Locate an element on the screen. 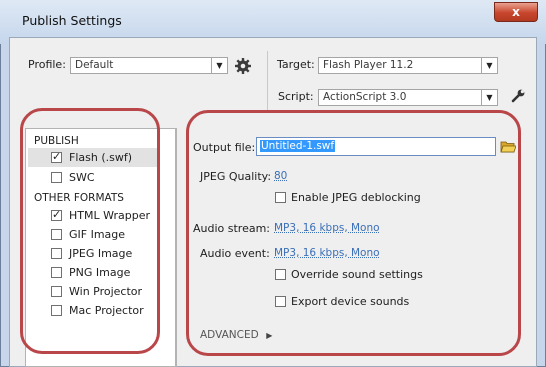  window-title: Publish Settings is located at coordinates (72, 20).